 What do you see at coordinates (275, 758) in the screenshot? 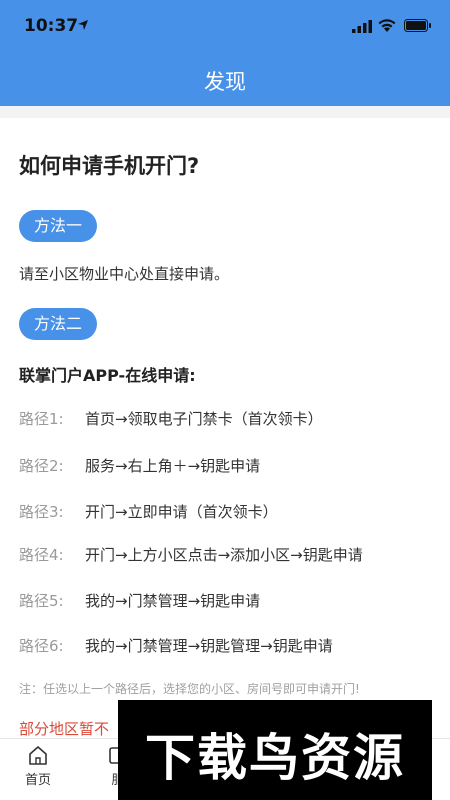
I see `watermark-text: 下载鸟资源` at bounding box center [275, 758].